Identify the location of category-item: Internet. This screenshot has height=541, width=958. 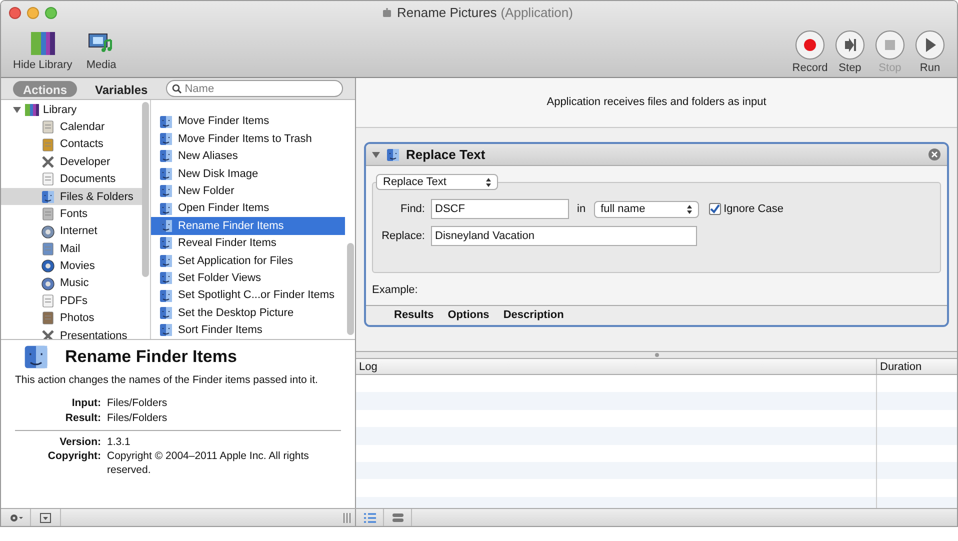
(71, 231).